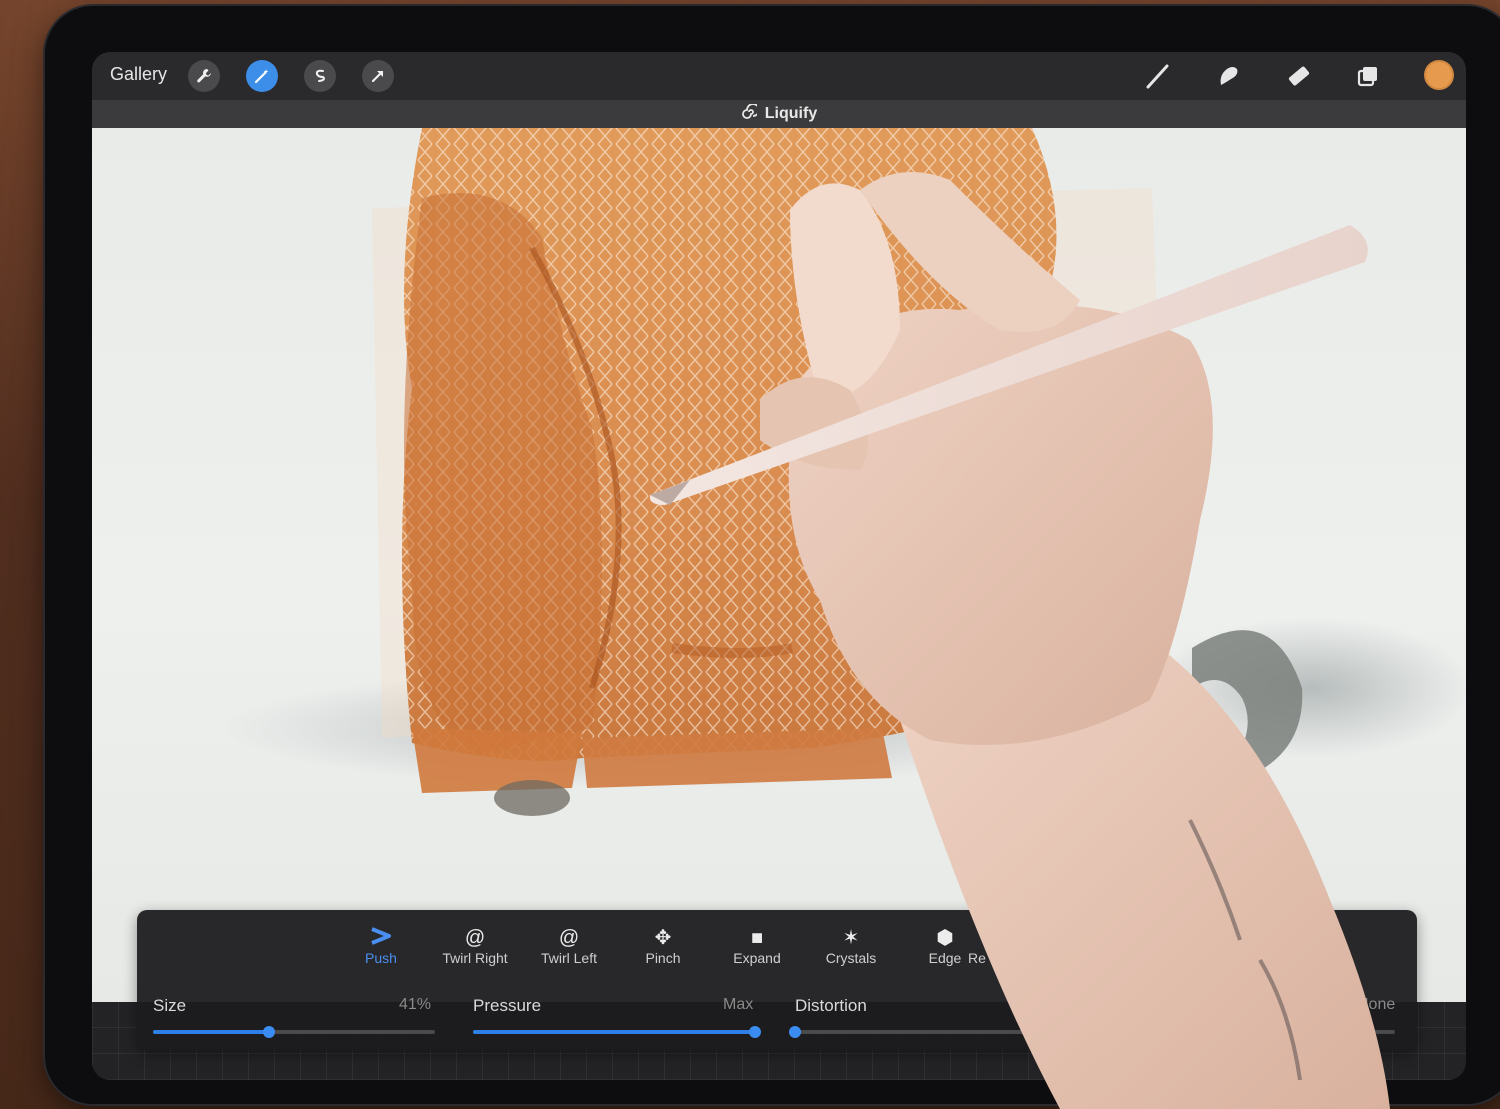 The height and width of the screenshot is (1109, 1500). What do you see at coordinates (211, 1032) in the screenshot?
I see `size-slider-fill` at bounding box center [211, 1032].